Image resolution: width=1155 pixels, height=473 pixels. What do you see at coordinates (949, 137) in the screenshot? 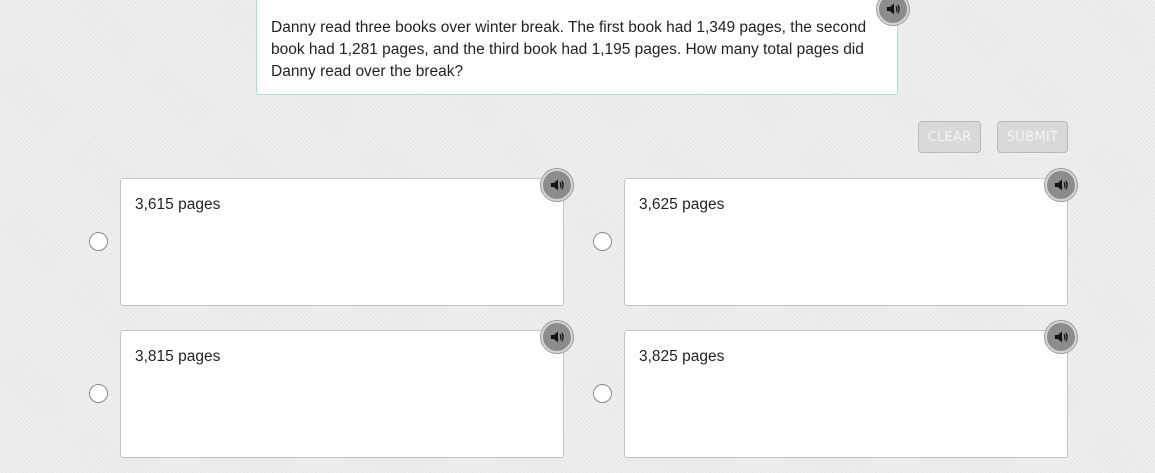
I see `clear-button: CLEAR` at bounding box center [949, 137].